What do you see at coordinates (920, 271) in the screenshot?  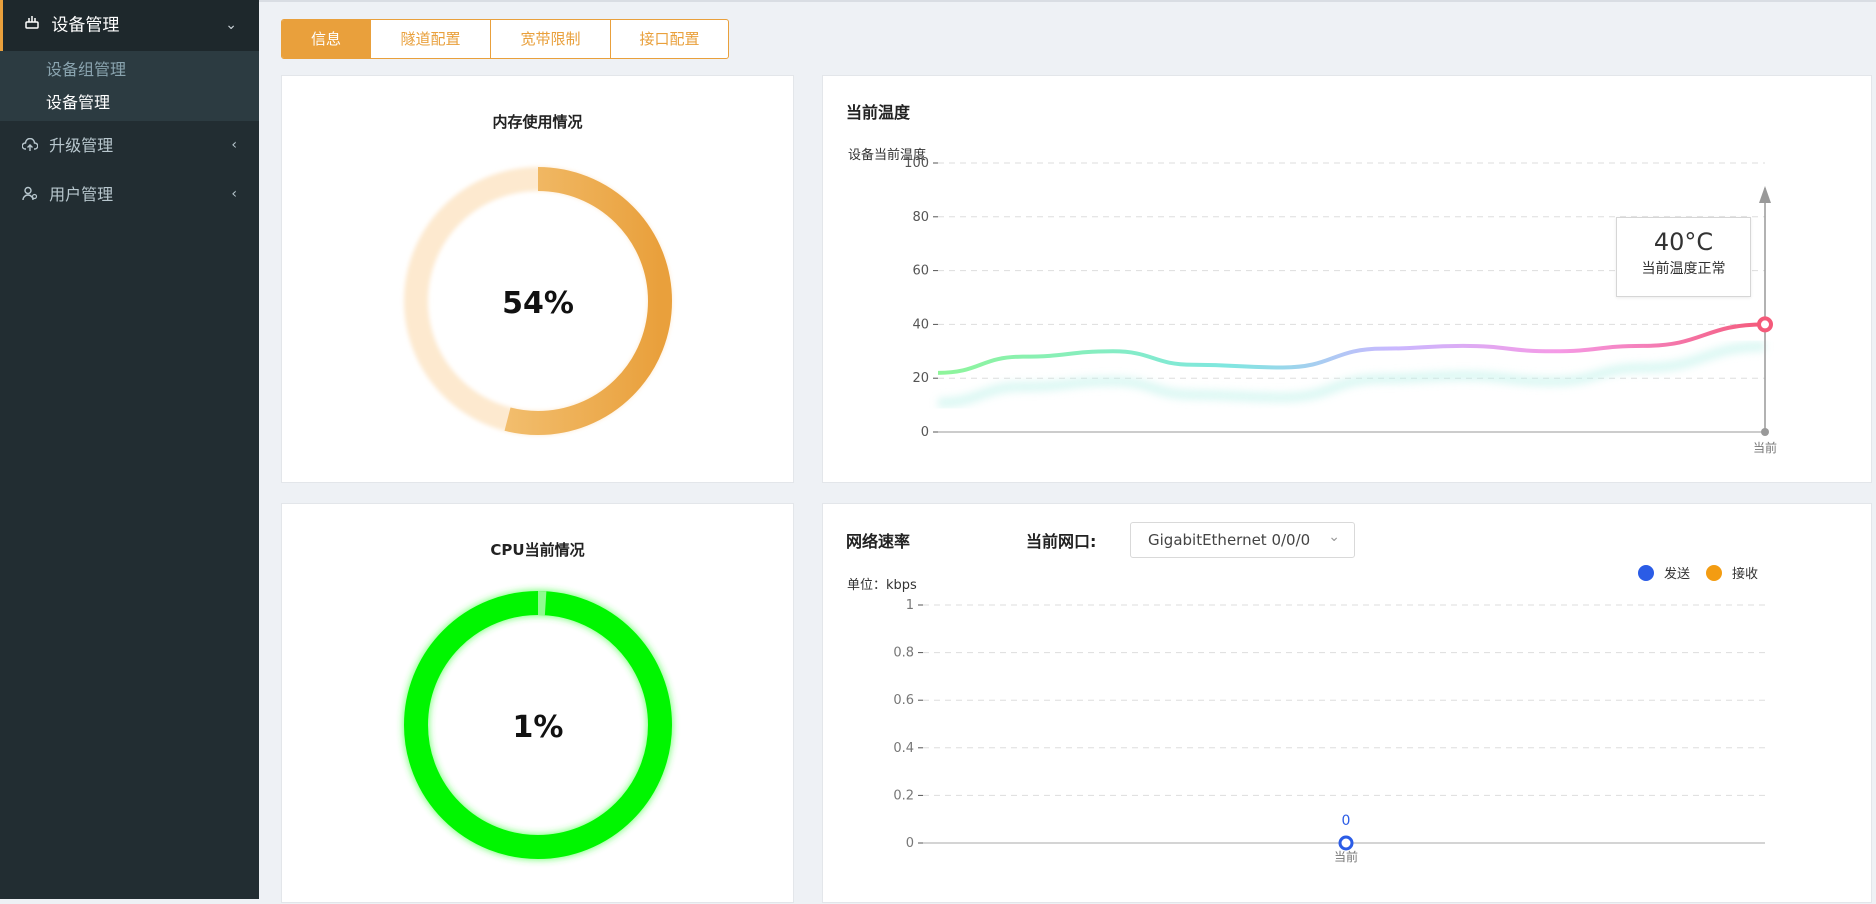 I see `y-tick-label: 60` at bounding box center [920, 271].